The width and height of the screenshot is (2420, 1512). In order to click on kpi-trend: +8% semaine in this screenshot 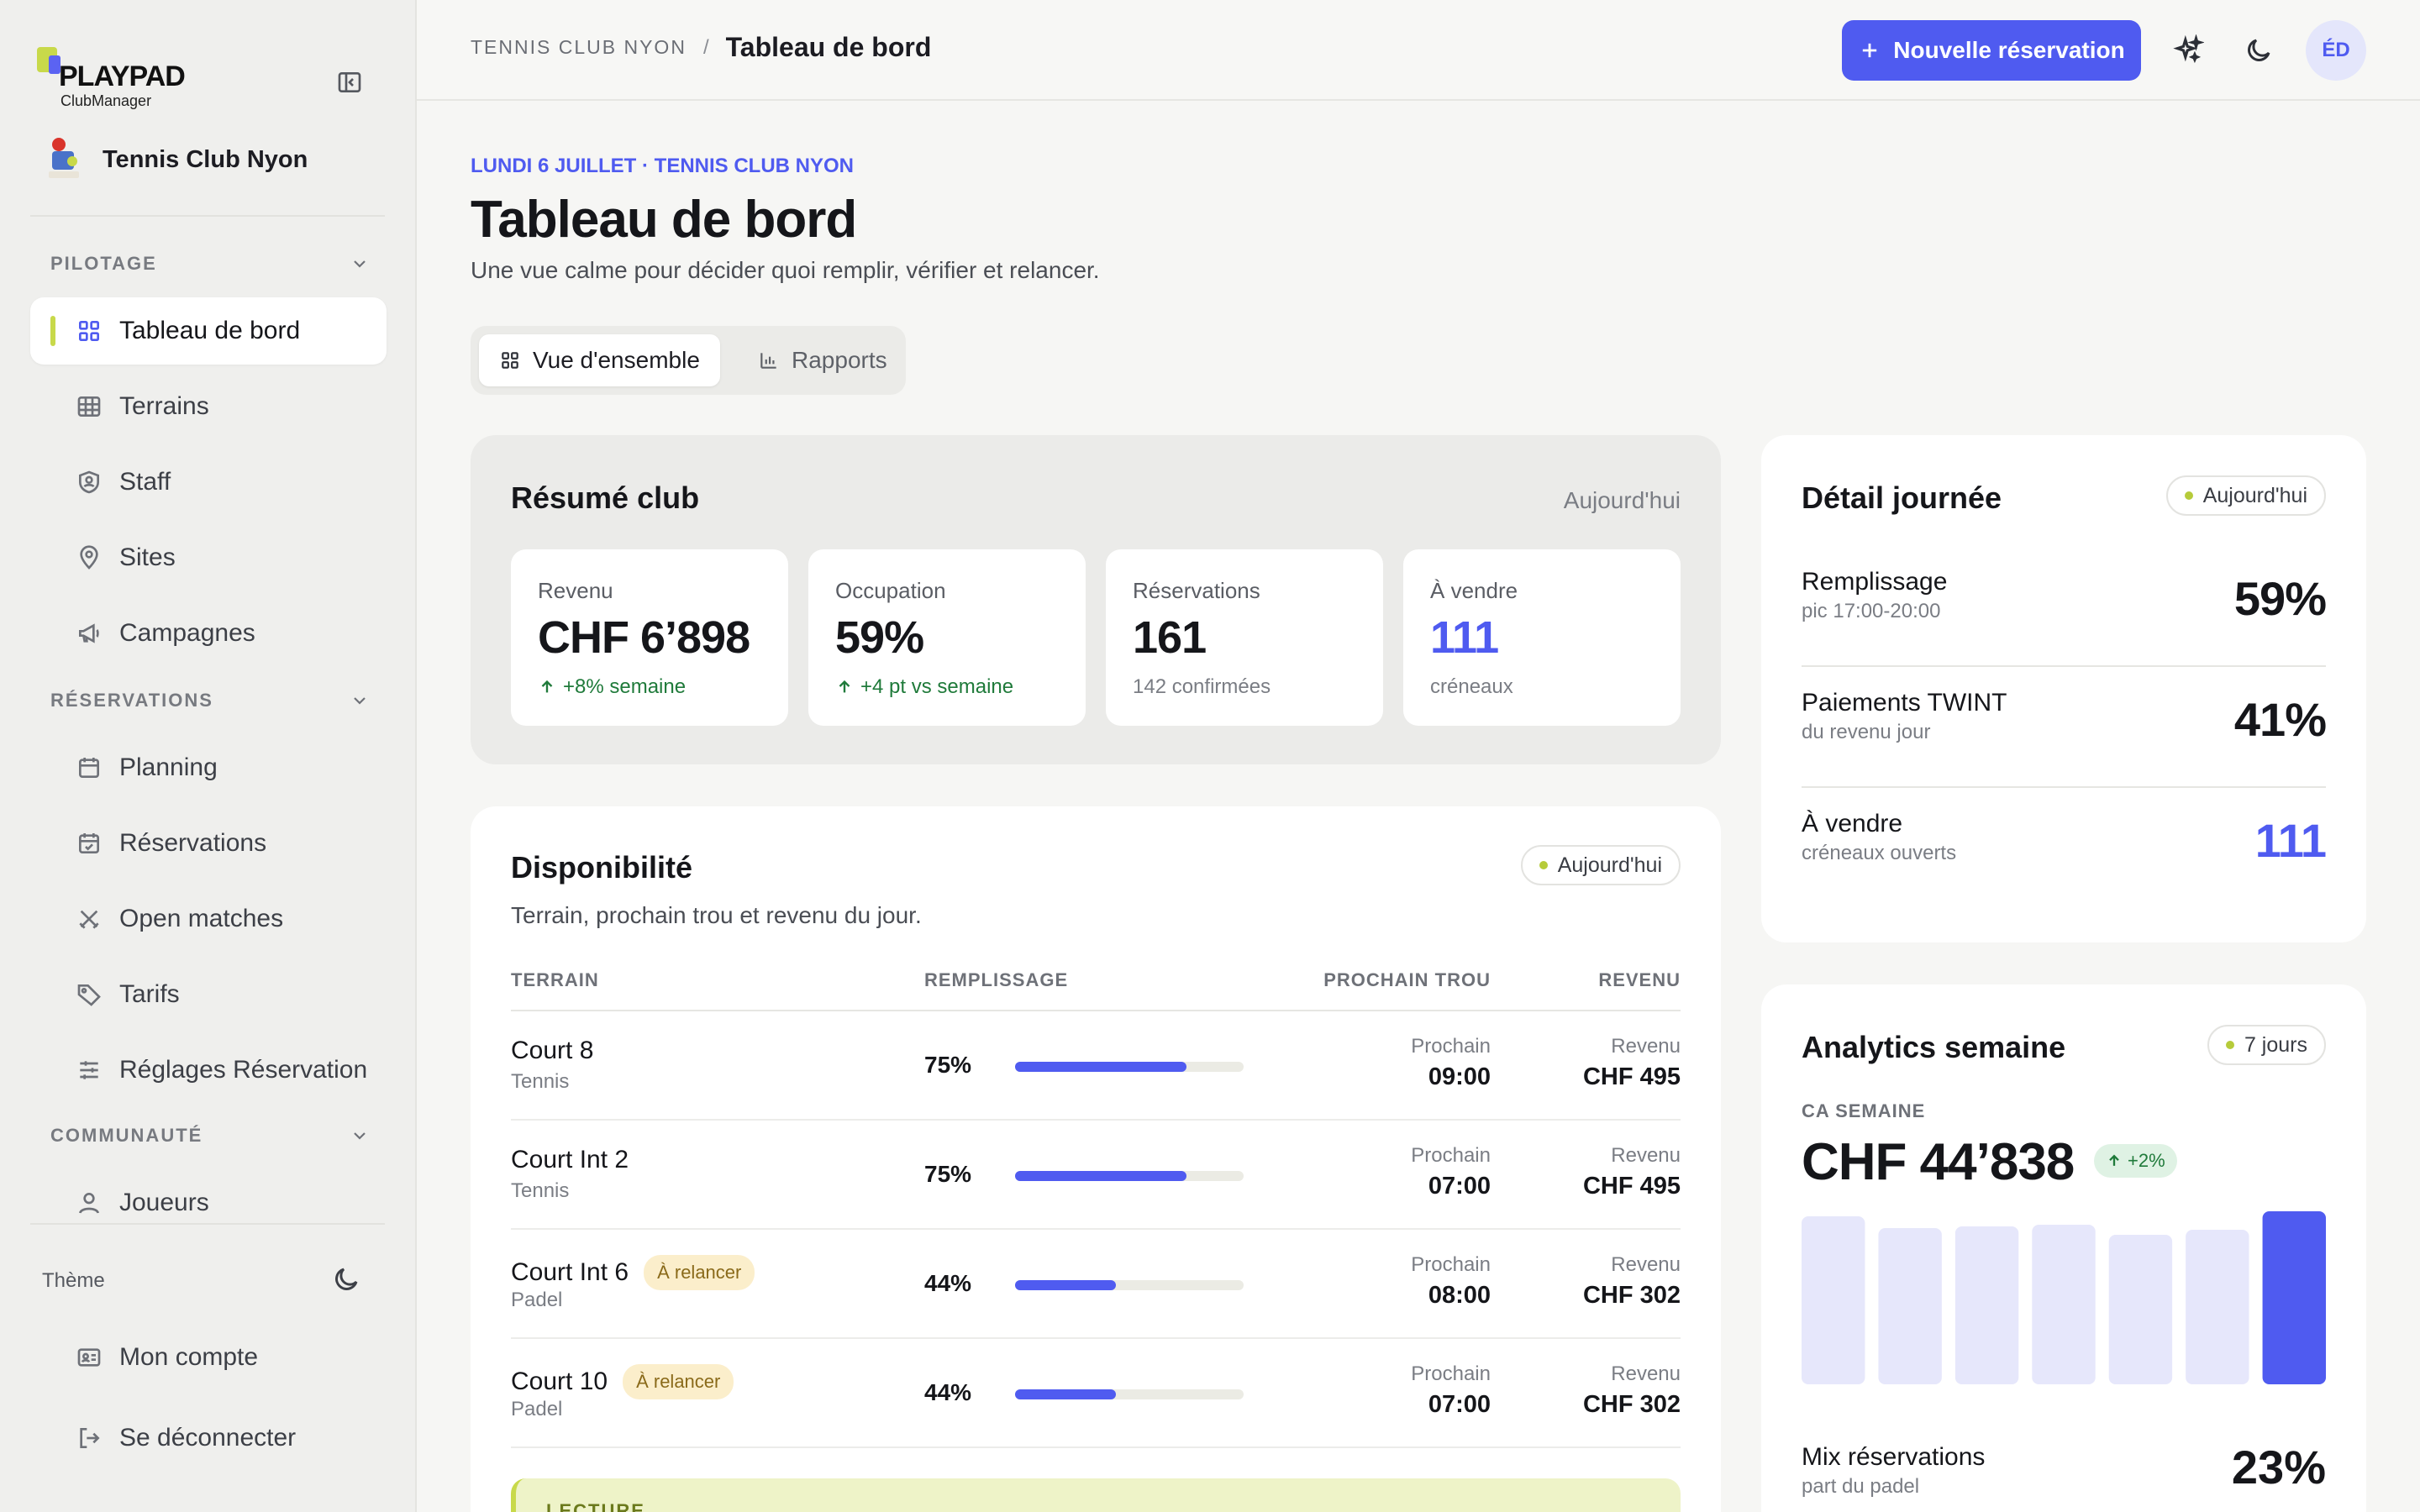, I will do `click(612, 687)`.